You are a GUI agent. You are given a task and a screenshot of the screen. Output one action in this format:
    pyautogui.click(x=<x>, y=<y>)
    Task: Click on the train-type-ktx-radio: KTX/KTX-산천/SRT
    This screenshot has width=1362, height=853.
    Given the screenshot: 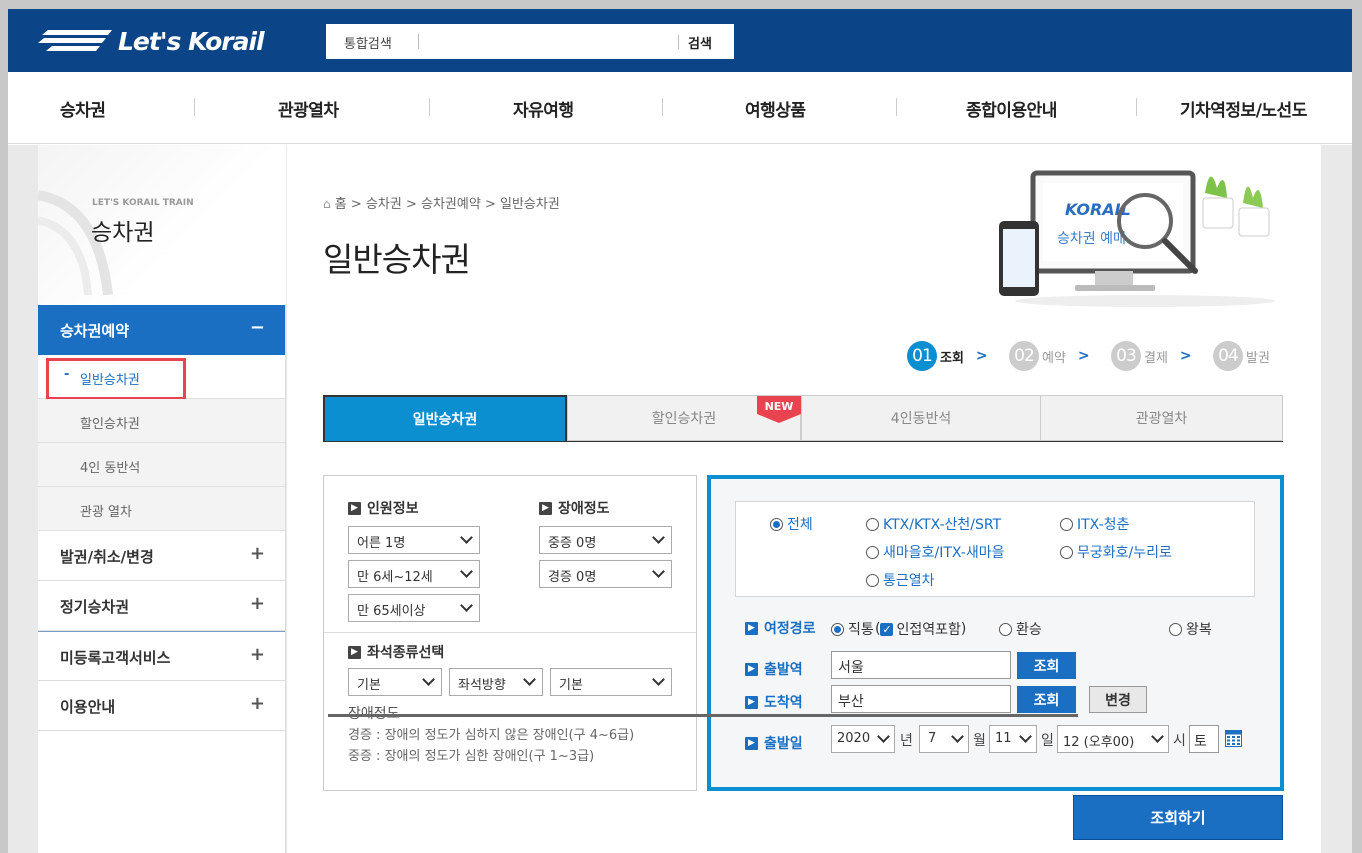 What is the action you would take?
    pyautogui.click(x=933, y=524)
    